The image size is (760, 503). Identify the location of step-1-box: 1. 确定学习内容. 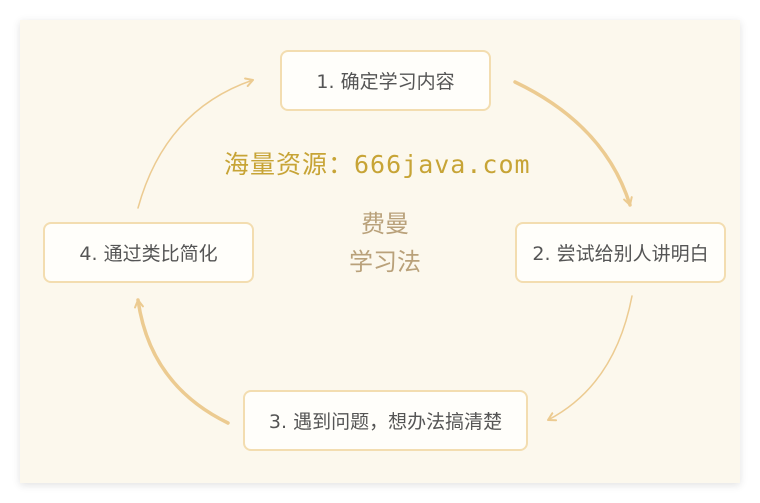
(385, 80).